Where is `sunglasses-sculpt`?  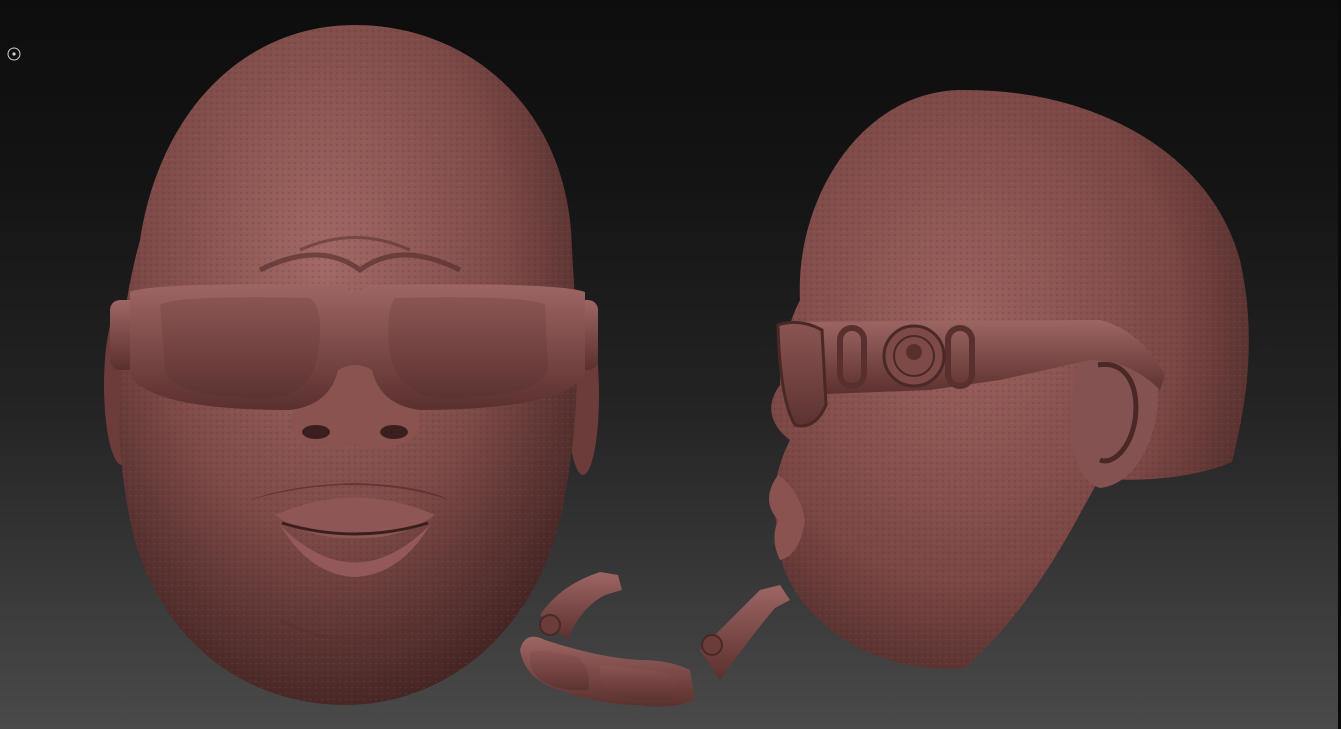 sunglasses-sculpt is located at coordinates (655, 639).